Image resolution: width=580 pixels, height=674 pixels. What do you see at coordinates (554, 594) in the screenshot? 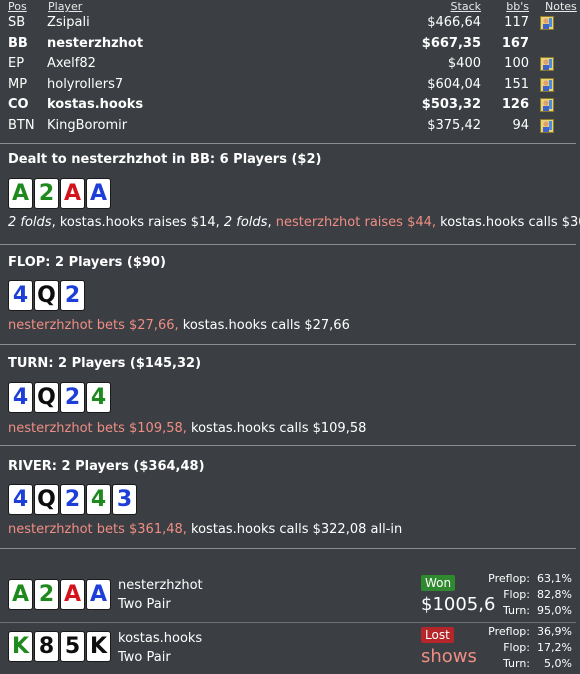
I see `equity-value: 82,8%` at bounding box center [554, 594].